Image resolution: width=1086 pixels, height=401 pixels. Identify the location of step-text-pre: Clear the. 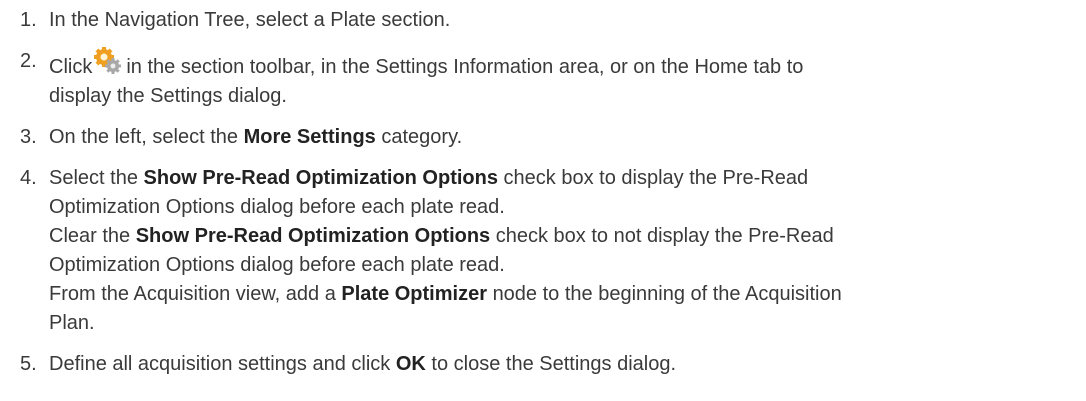
(90, 236).